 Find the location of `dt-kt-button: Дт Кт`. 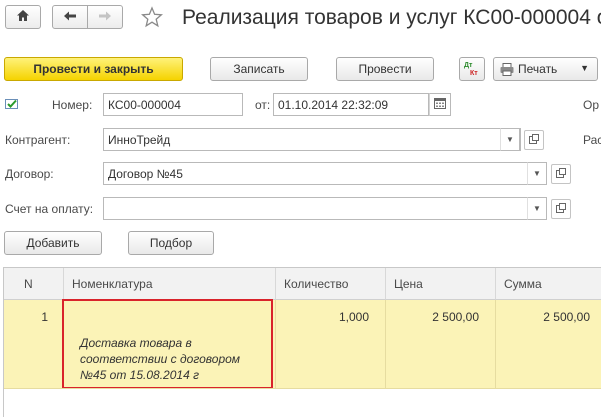

dt-kt-button: Дт Кт is located at coordinates (472, 69).